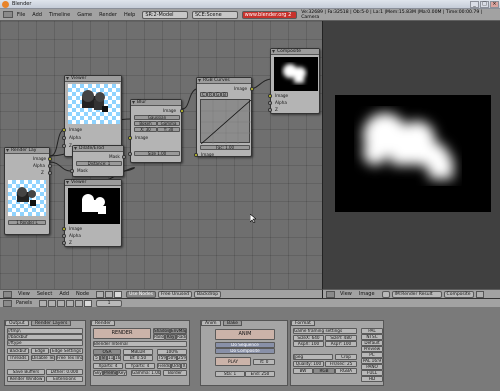 This screenshot has height=391, width=500. What do you see at coordinates (175, 373) in the screenshot?
I see `border-toggle: Border` at bounding box center [175, 373].